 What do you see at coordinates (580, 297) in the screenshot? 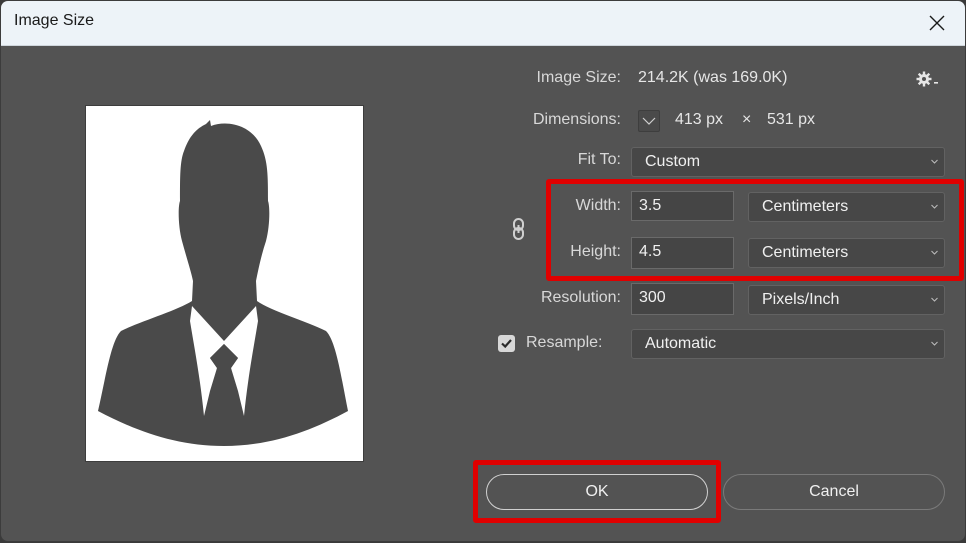
I see `resolution-label: Resolution:` at bounding box center [580, 297].